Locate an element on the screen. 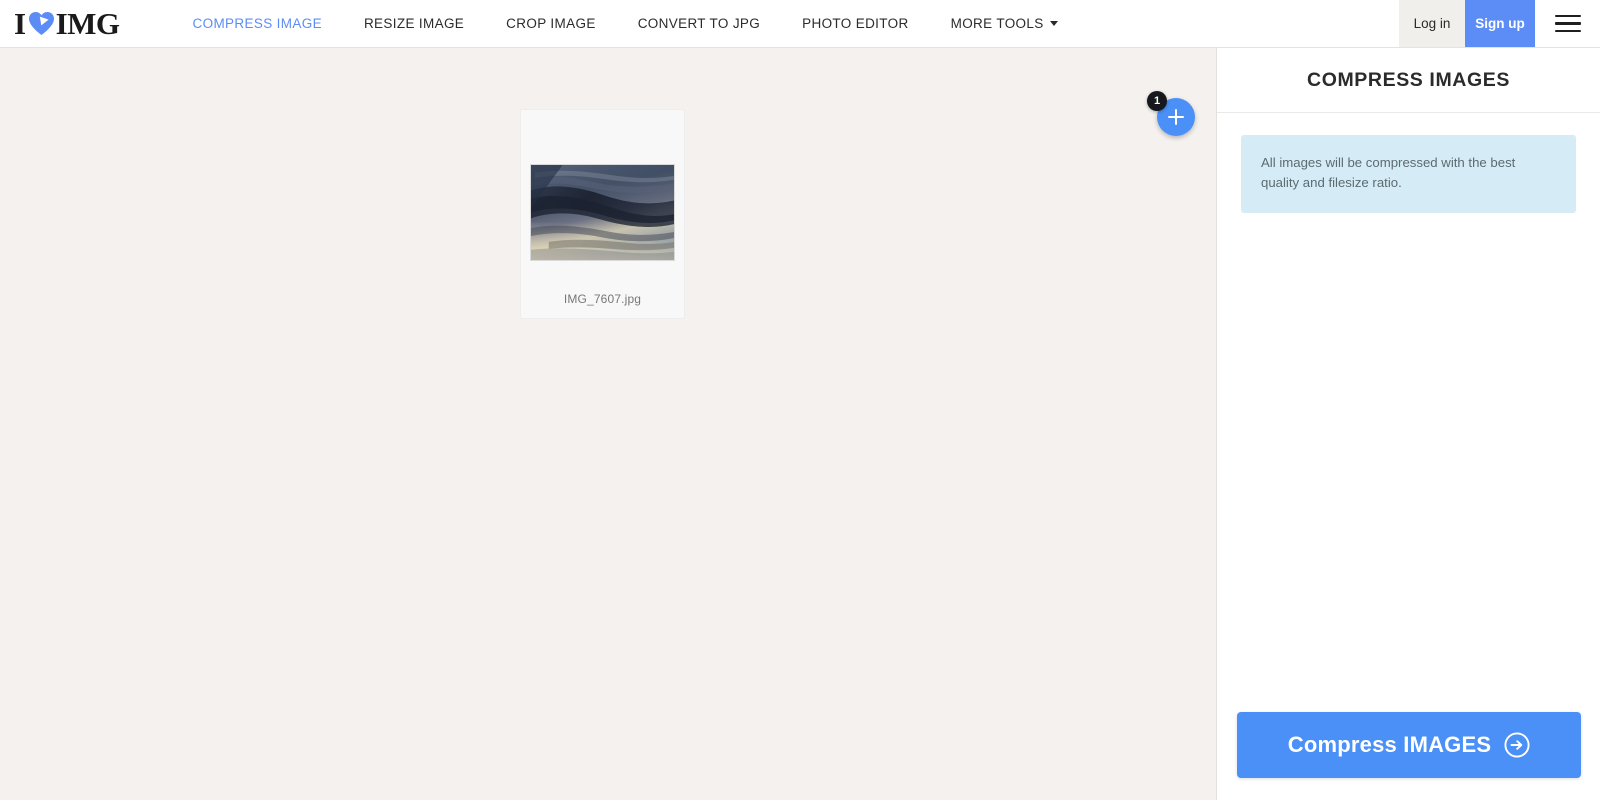 The image size is (1600, 800). sign-up-button: Sign up is located at coordinates (1500, 23).